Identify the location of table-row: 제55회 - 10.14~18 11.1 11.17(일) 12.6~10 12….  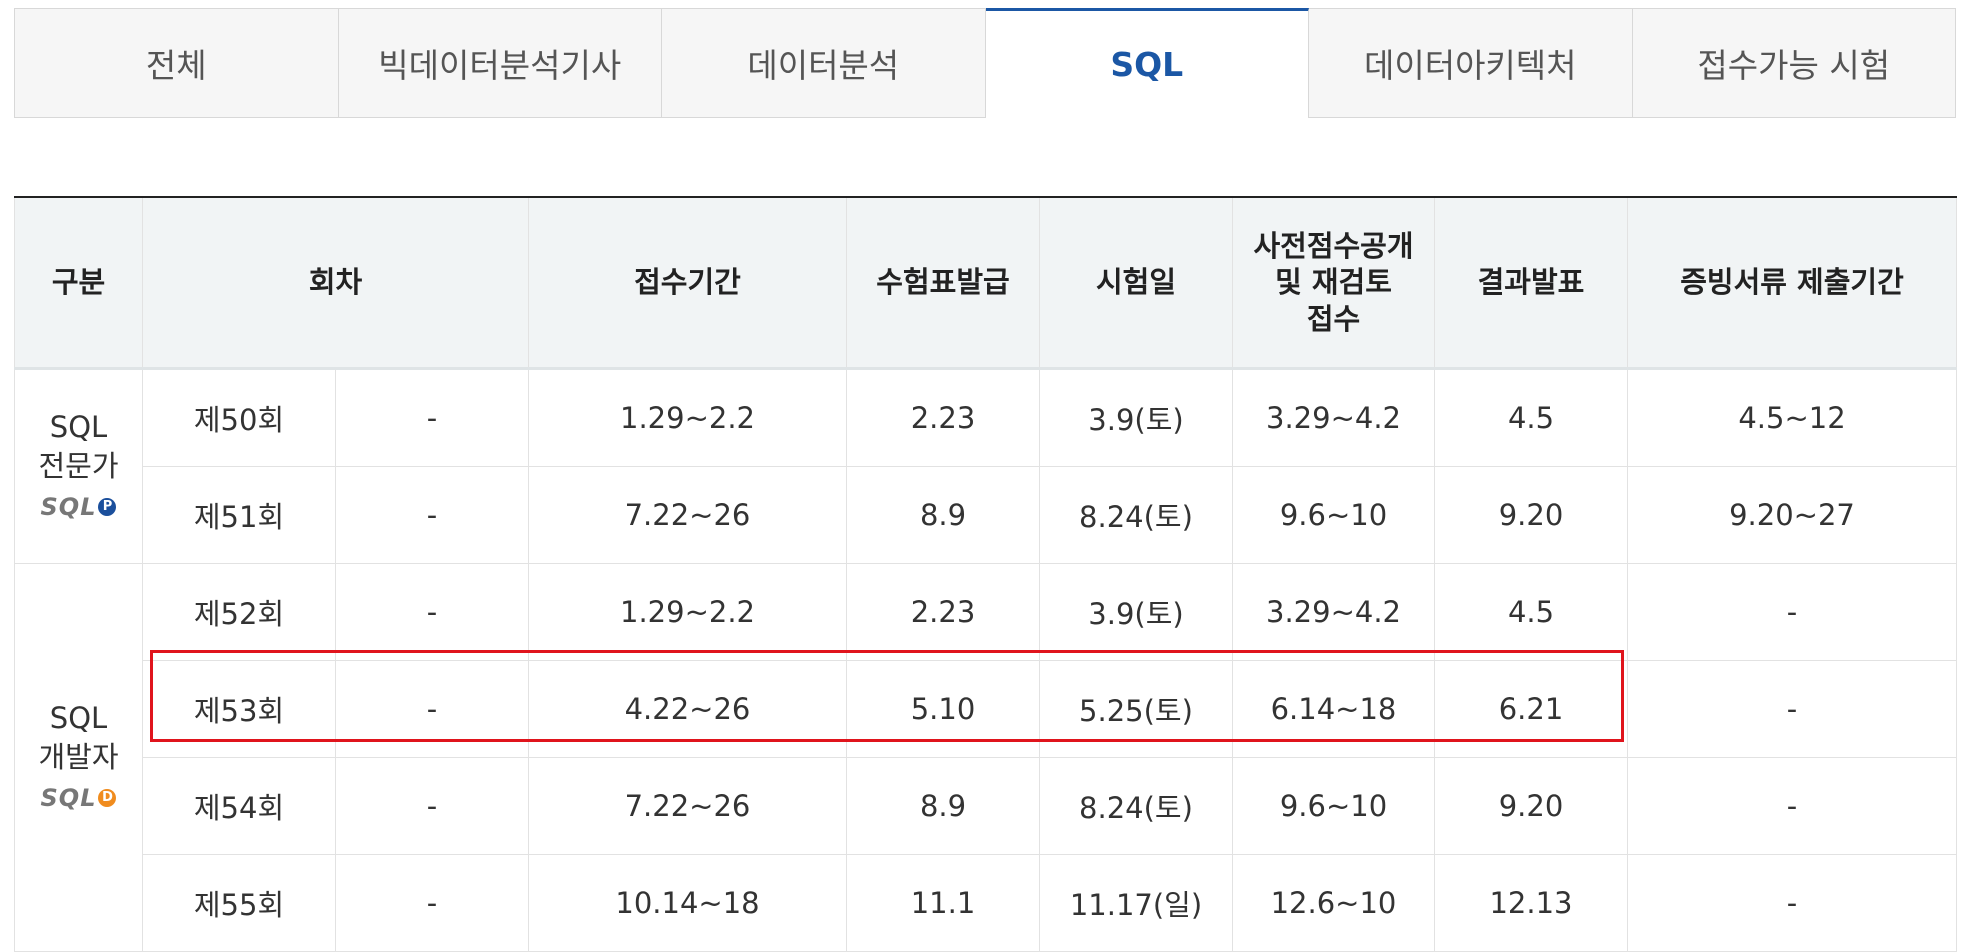
(986, 903).